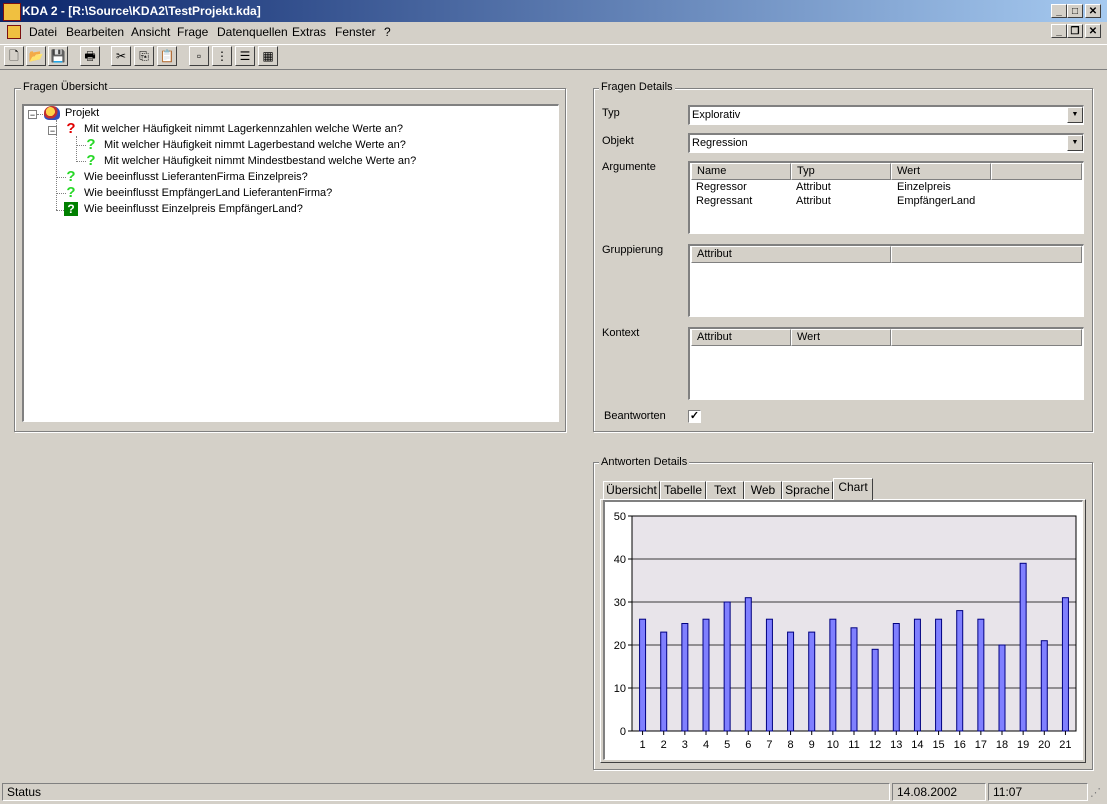 This screenshot has height=804, width=1107. Describe the element at coordinates (12, 12) in the screenshot. I see `app-icon` at that location.